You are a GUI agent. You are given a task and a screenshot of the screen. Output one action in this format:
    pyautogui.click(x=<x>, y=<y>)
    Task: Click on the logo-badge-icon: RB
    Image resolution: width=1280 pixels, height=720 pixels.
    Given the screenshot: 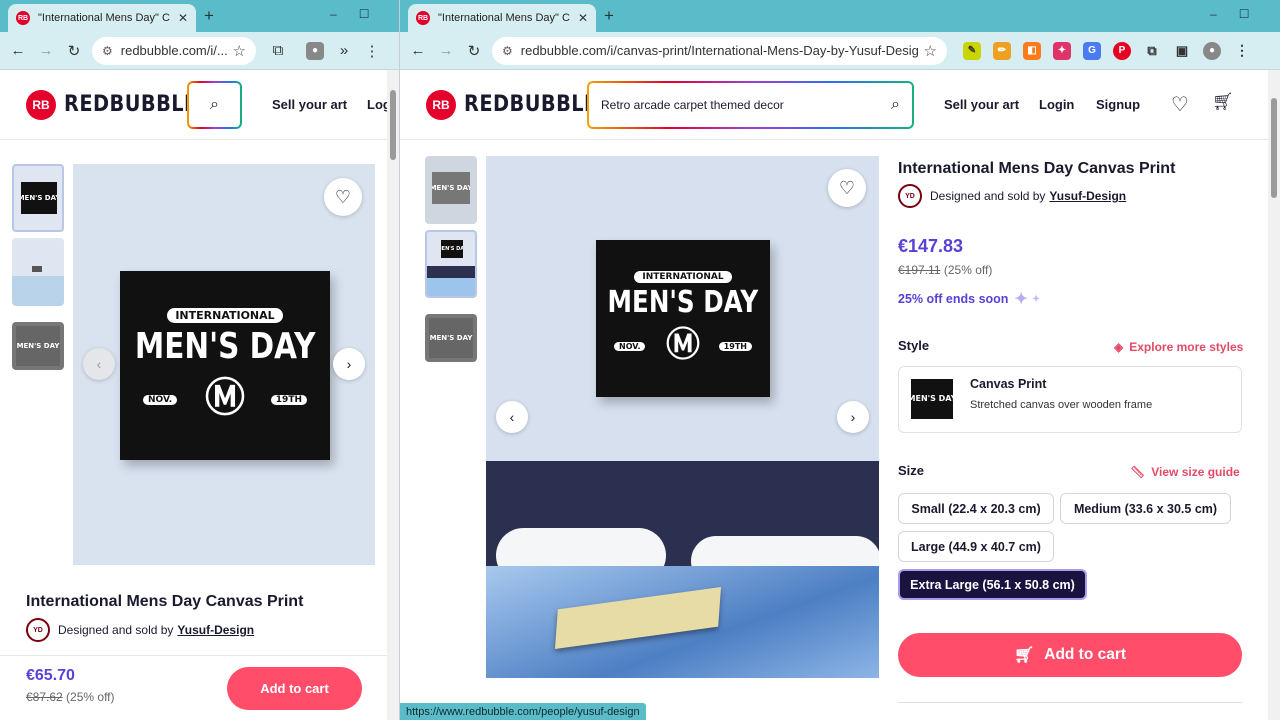 What is the action you would take?
    pyautogui.click(x=441, y=104)
    